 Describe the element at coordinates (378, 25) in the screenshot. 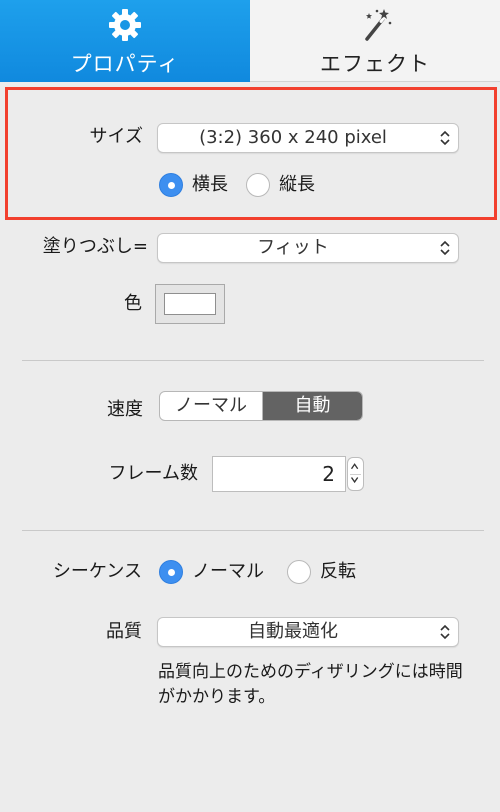

I see `magic-wand-icon` at that location.